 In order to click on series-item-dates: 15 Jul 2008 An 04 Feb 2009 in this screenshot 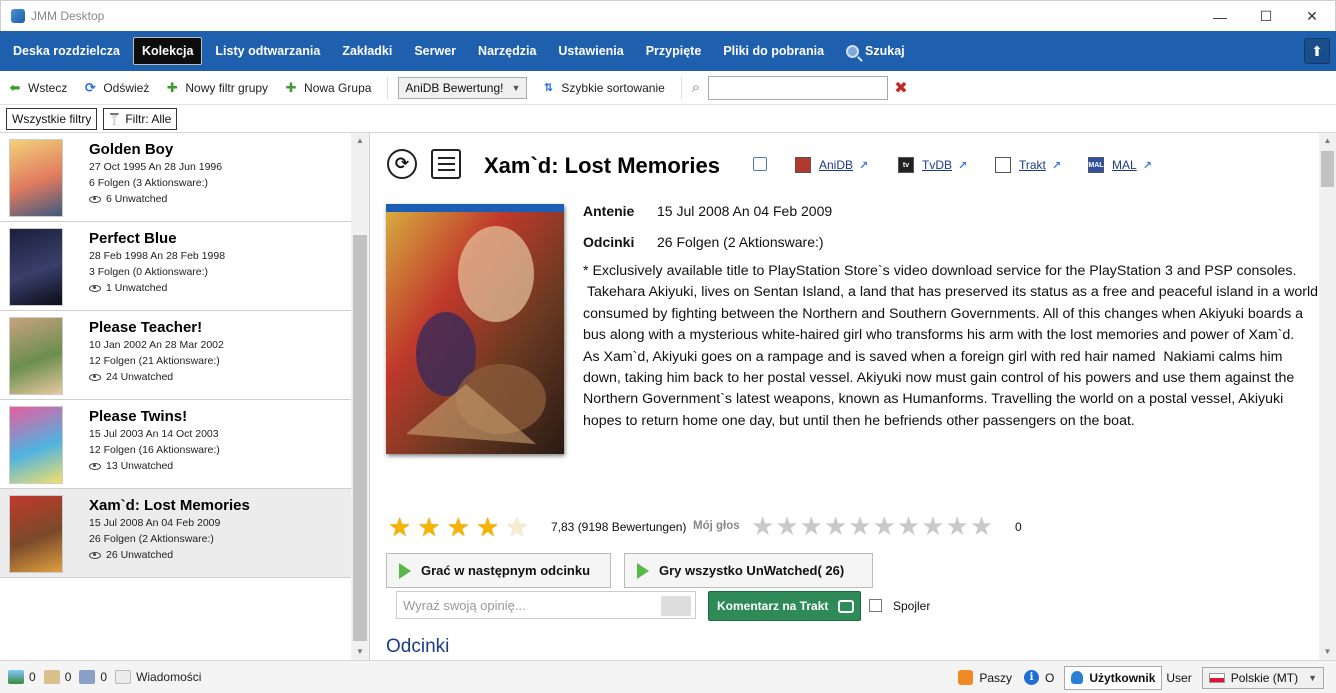, I will do `click(155, 523)`.